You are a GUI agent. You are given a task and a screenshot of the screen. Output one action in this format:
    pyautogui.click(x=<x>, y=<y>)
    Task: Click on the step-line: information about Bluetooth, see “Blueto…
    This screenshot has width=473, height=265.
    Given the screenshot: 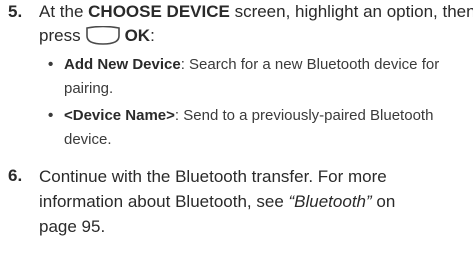 What is the action you would take?
    pyautogui.click(x=217, y=201)
    